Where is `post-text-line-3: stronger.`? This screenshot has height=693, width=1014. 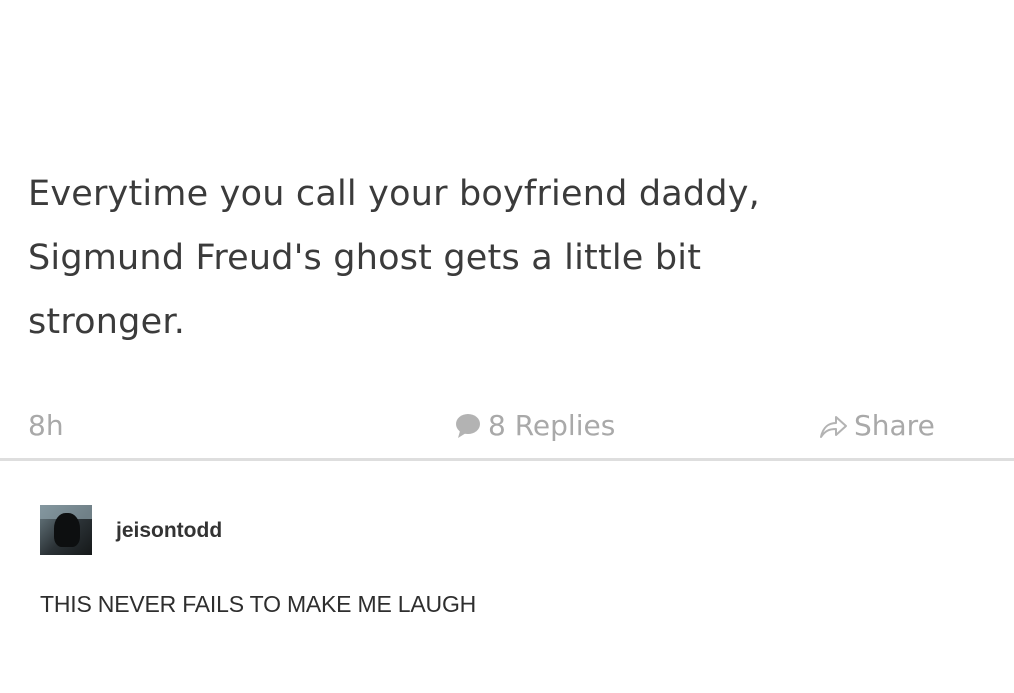
post-text-line-3: stronger. is located at coordinates (107, 322).